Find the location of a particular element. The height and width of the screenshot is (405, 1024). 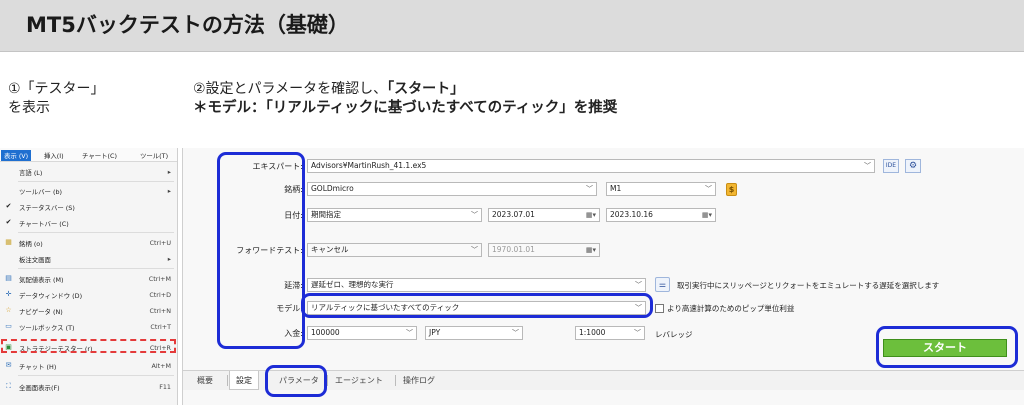

menu-item-toolbar: ツールバー (b) ▸ is located at coordinates (88, 190).